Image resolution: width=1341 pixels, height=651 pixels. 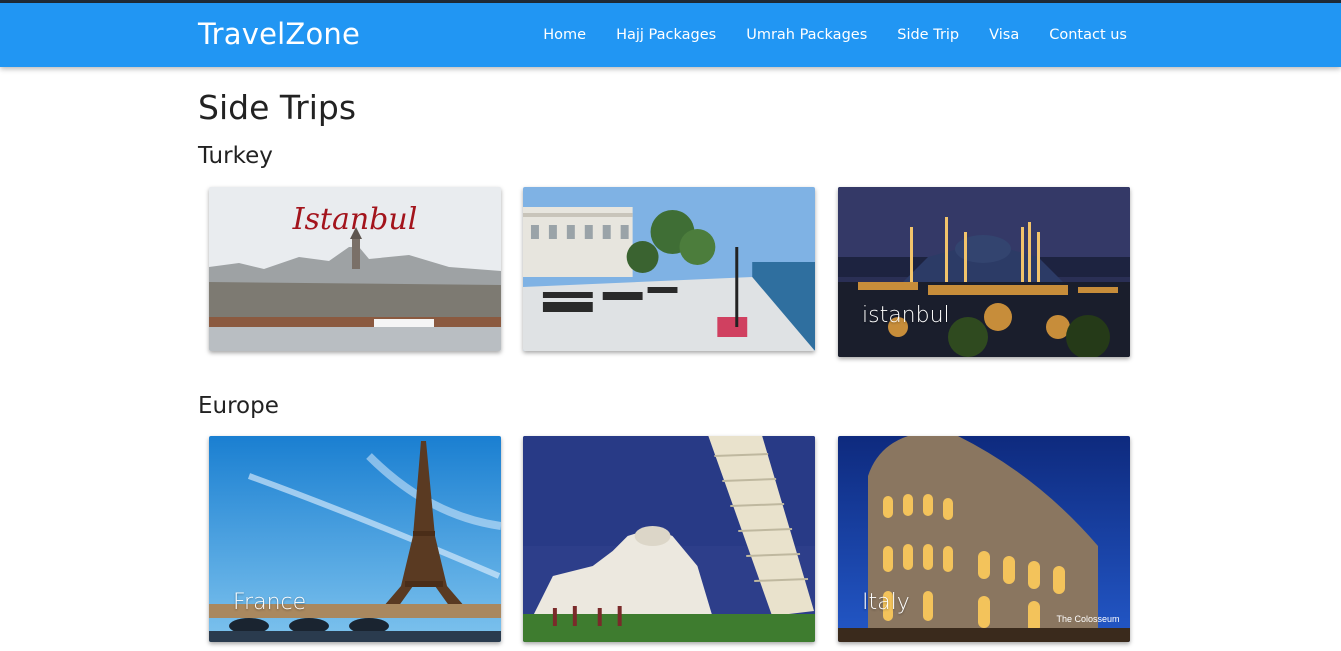 What do you see at coordinates (279, 34) in the screenshot?
I see `brand-logo: TravelZone` at bounding box center [279, 34].